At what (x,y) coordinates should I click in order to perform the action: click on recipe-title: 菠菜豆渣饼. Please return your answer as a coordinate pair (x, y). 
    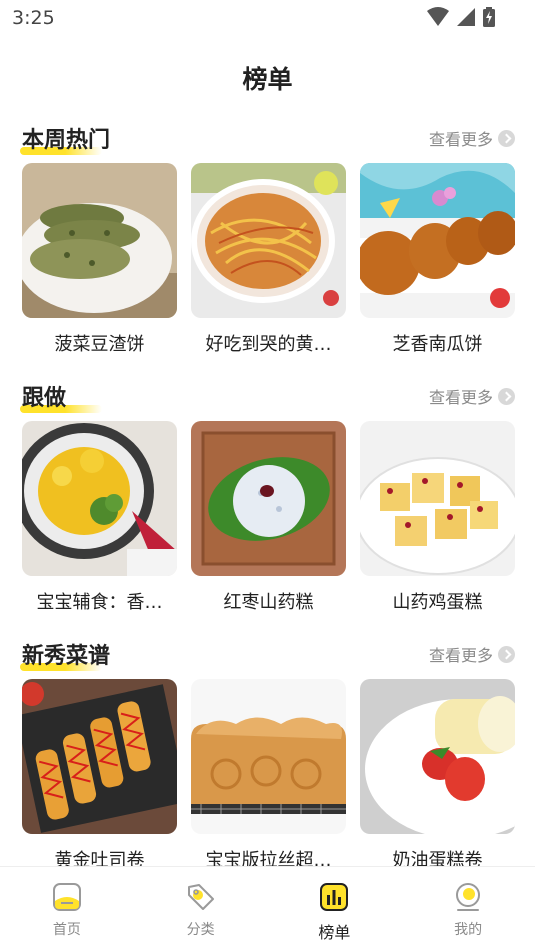
    Looking at the image, I should click on (99, 344).